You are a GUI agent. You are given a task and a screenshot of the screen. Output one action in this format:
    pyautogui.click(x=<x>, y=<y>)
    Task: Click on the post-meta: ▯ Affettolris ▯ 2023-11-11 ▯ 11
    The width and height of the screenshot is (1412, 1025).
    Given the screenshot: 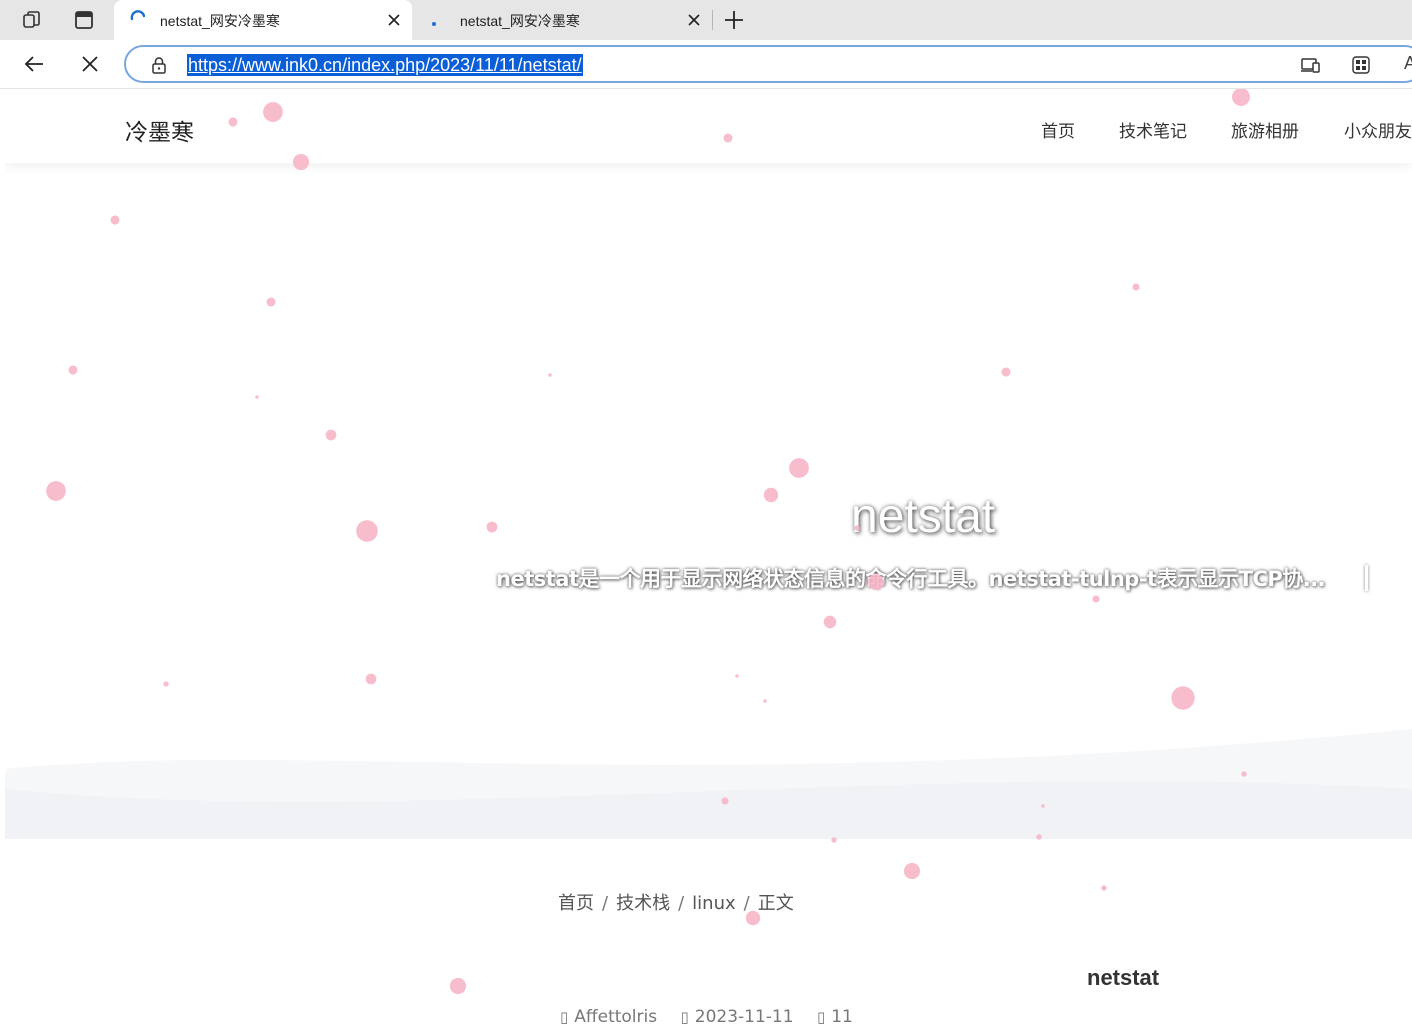 What is the action you would take?
    pyautogui.click(x=715, y=1016)
    